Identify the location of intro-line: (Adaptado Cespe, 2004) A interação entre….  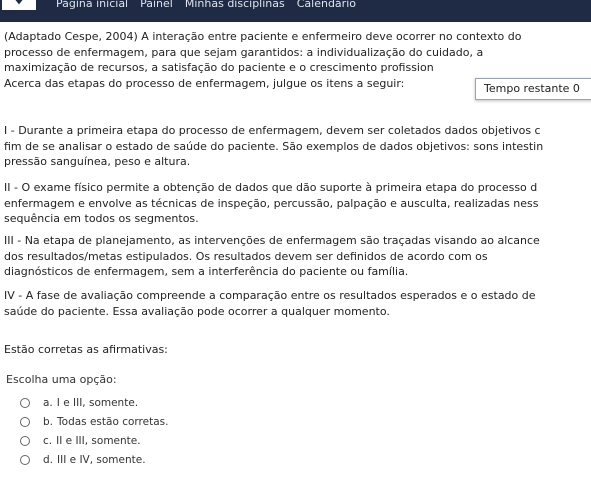
(263, 36).